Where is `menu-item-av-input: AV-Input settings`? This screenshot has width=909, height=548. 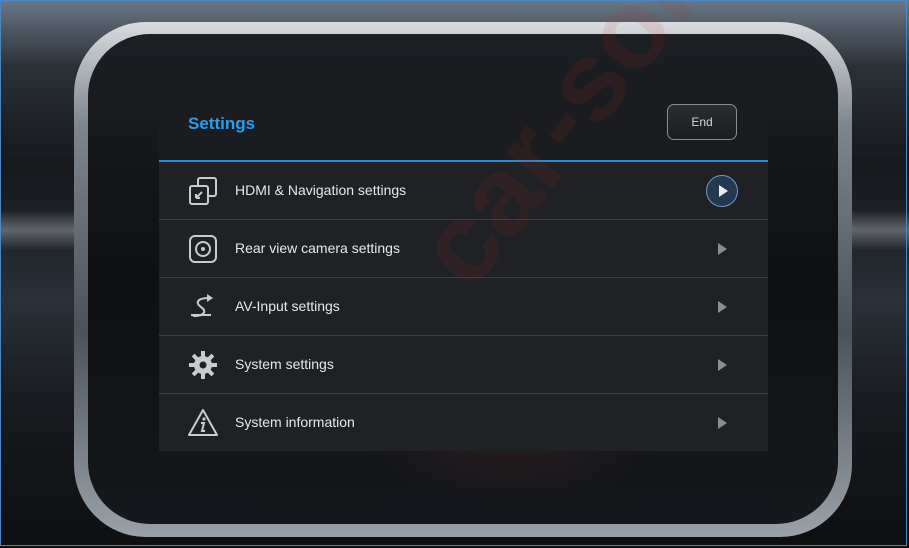
menu-item-av-input: AV-Input settings is located at coordinates (463, 307).